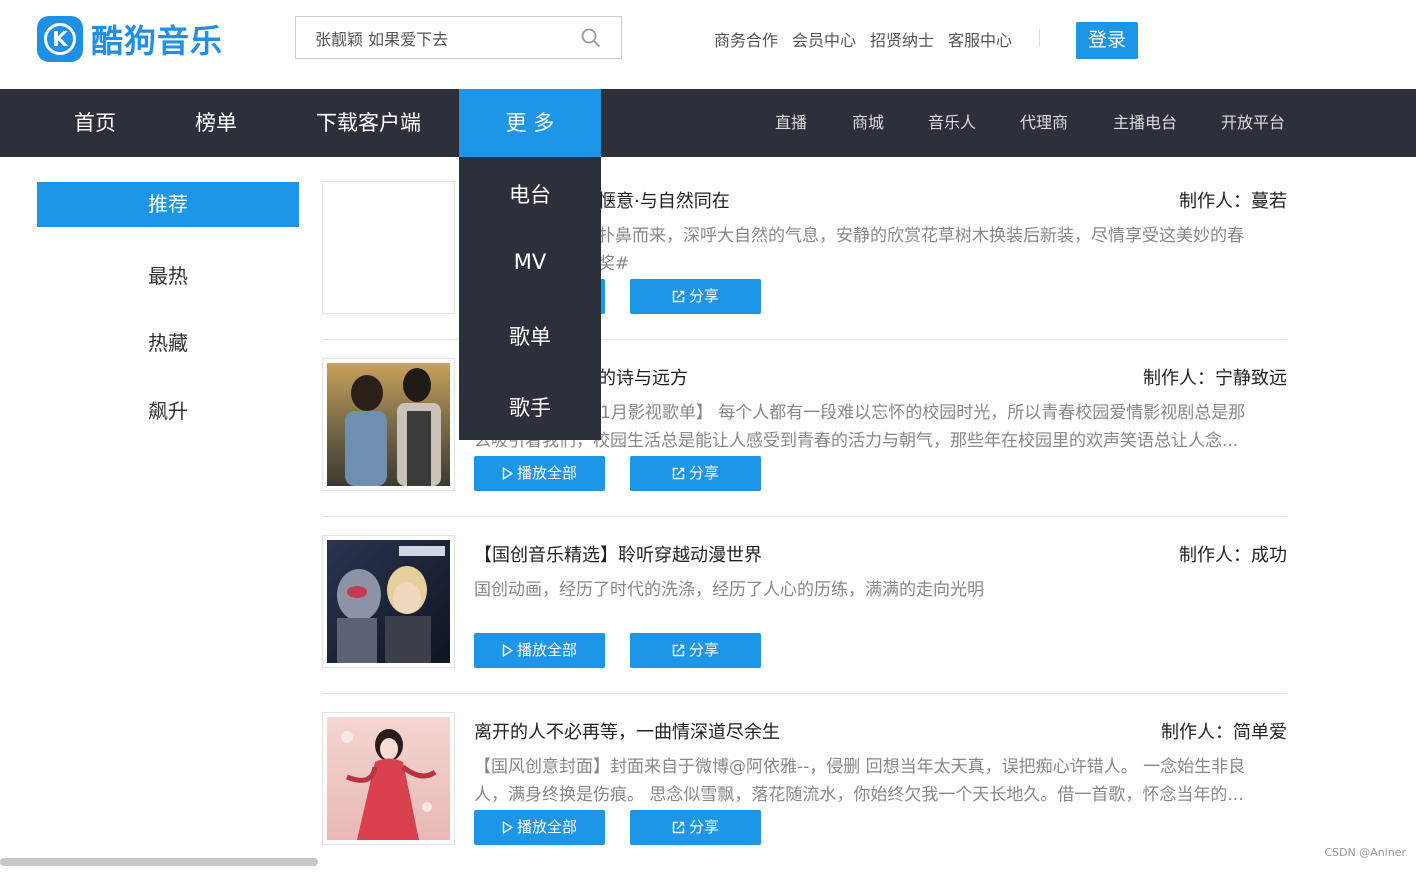  Describe the element at coordinates (664, 200) in the screenshot. I see `playlist-title: 惬意·与自然同在` at that location.